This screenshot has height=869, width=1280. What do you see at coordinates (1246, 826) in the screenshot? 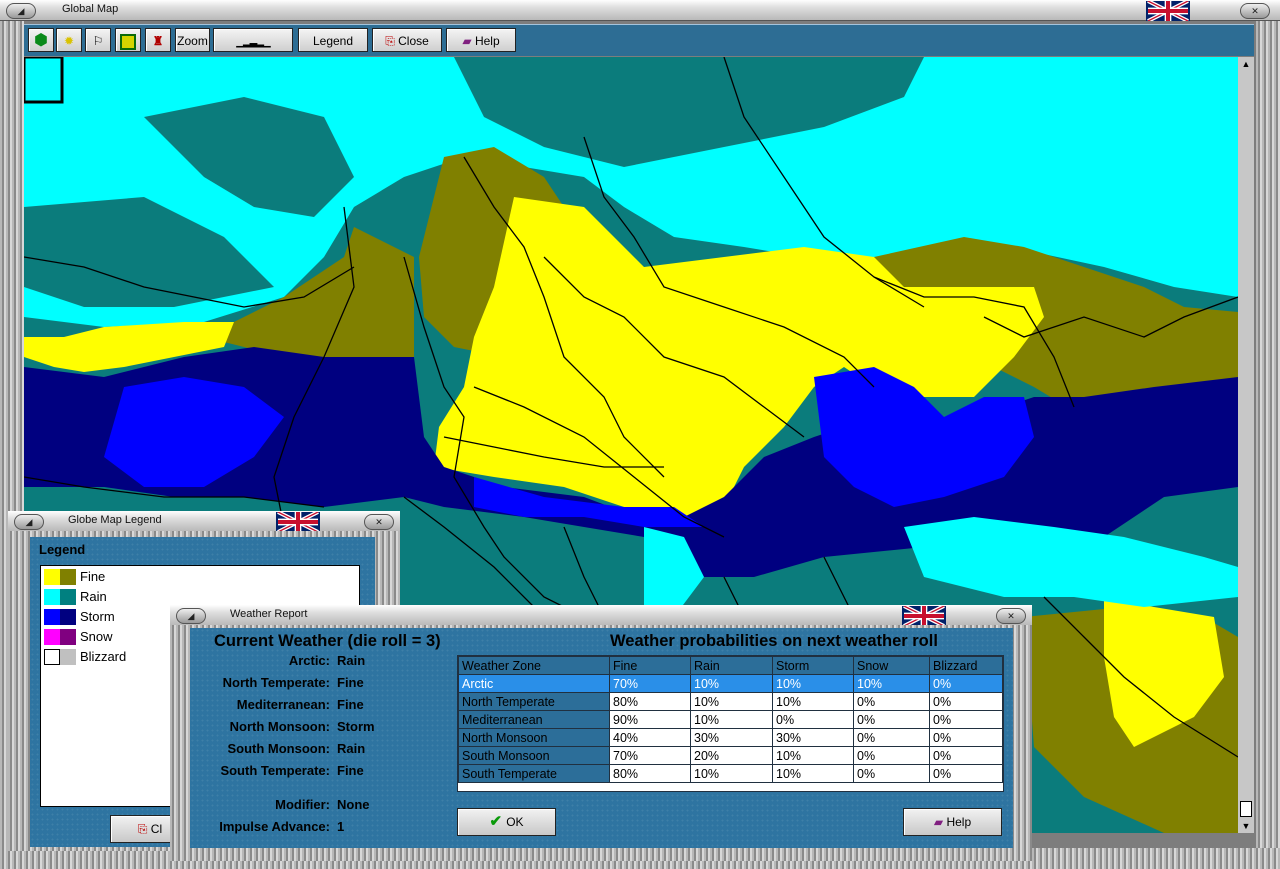
I see `scroll-down-arrow: ▼` at bounding box center [1246, 826].